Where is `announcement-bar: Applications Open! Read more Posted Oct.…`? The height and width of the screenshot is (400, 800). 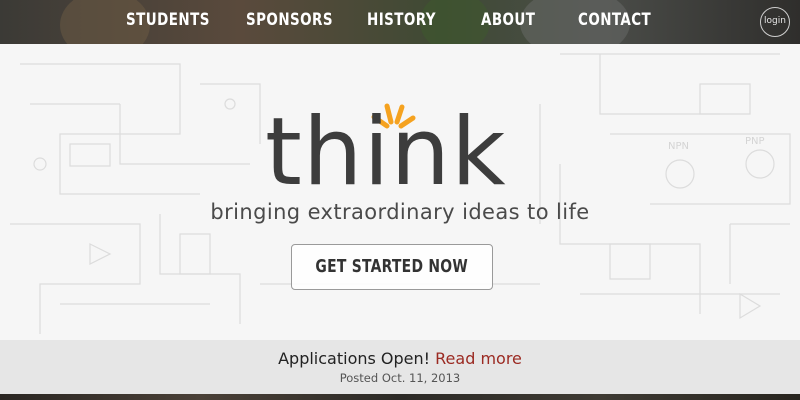 announcement-bar: Applications Open! Read more Posted Oct.… is located at coordinates (400, 367).